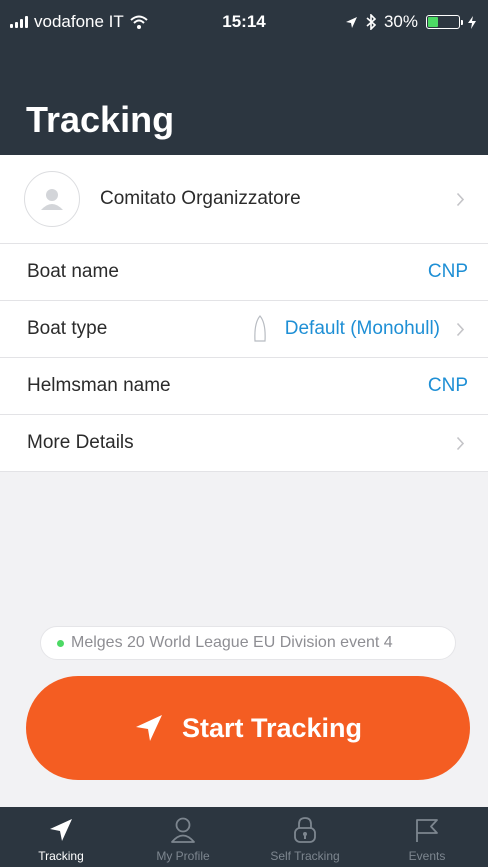 The width and height of the screenshot is (488, 867). Describe the element at coordinates (244, 329) in the screenshot. I see `boat-type-row: Boat type Default (Monohull)` at that location.